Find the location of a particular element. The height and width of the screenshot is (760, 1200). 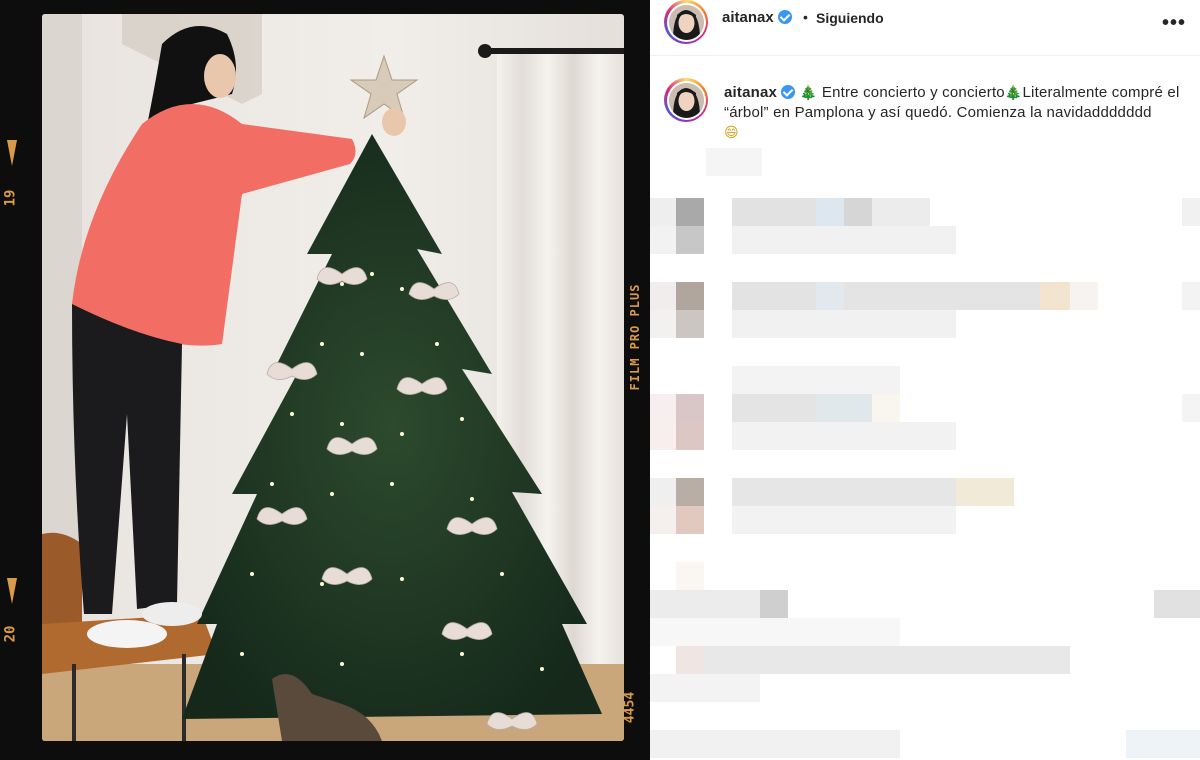

caption-username: aitanax is located at coordinates (750, 92).